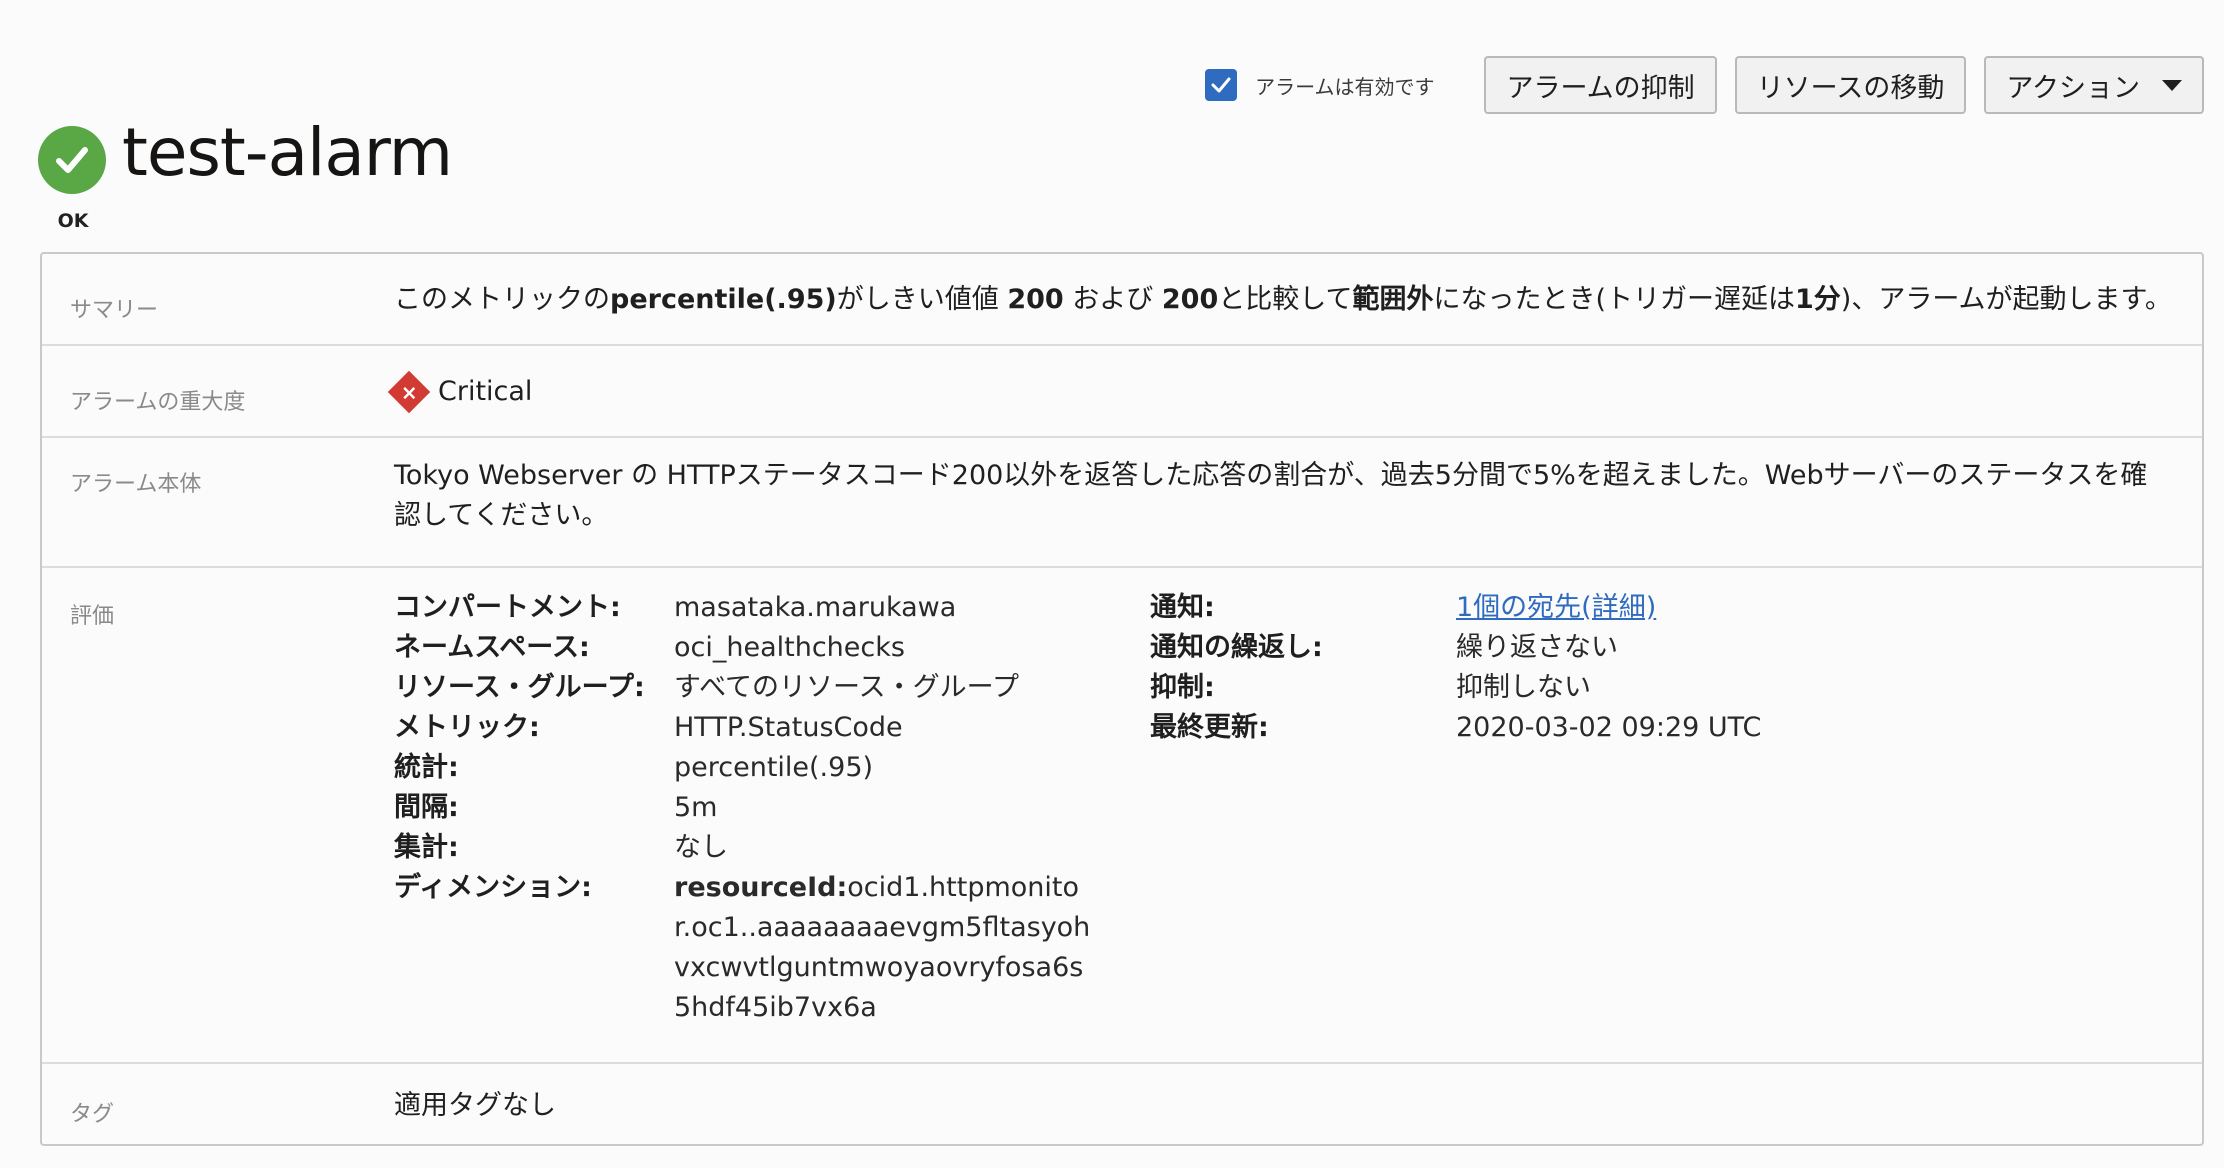 The width and height of the screenshot is (2224, 1168). I want to click on eval-statistic: 統計: percentile(.95), so click(634, 767).